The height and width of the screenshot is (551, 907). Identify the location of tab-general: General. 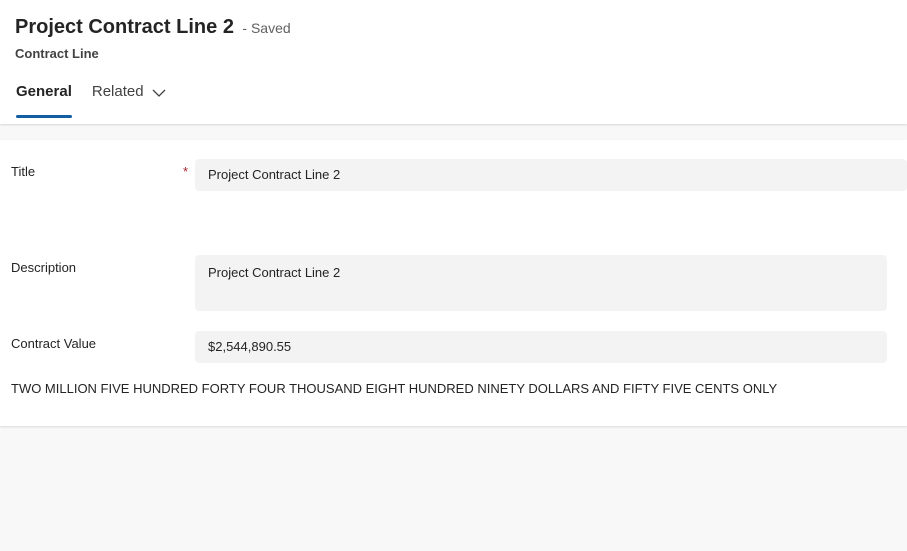
(44, 100).